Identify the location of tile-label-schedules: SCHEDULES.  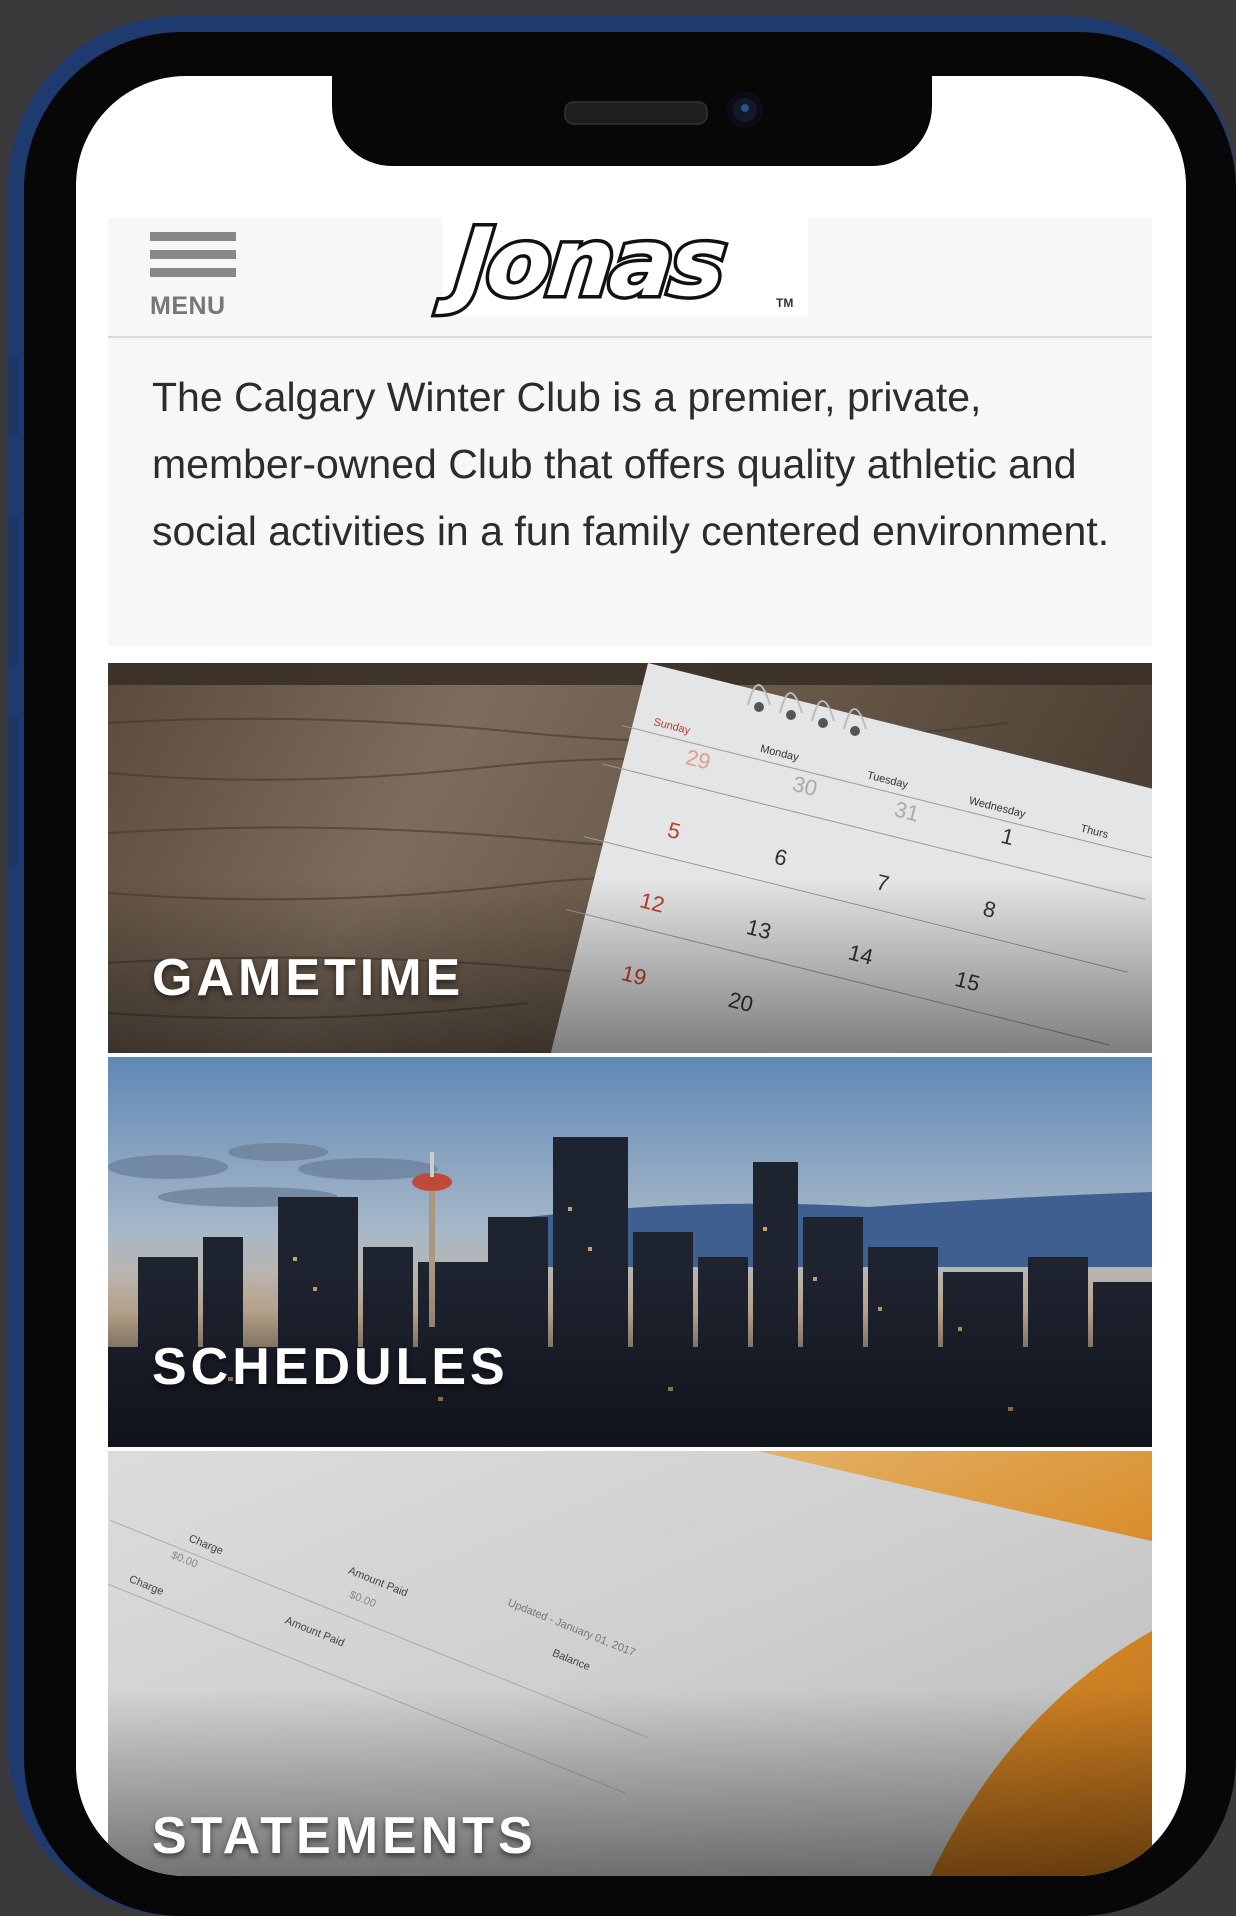
(330, 1367).